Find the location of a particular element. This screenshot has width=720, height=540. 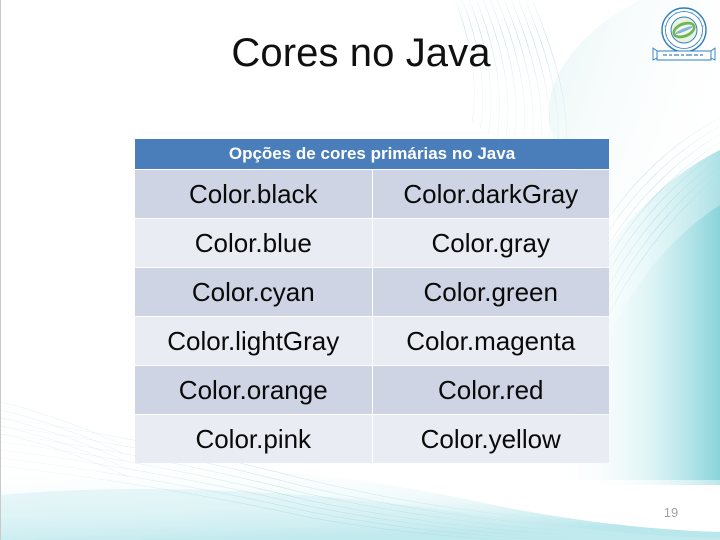

color-constant-cell: Color.pink is located at coordinates (253, 439).